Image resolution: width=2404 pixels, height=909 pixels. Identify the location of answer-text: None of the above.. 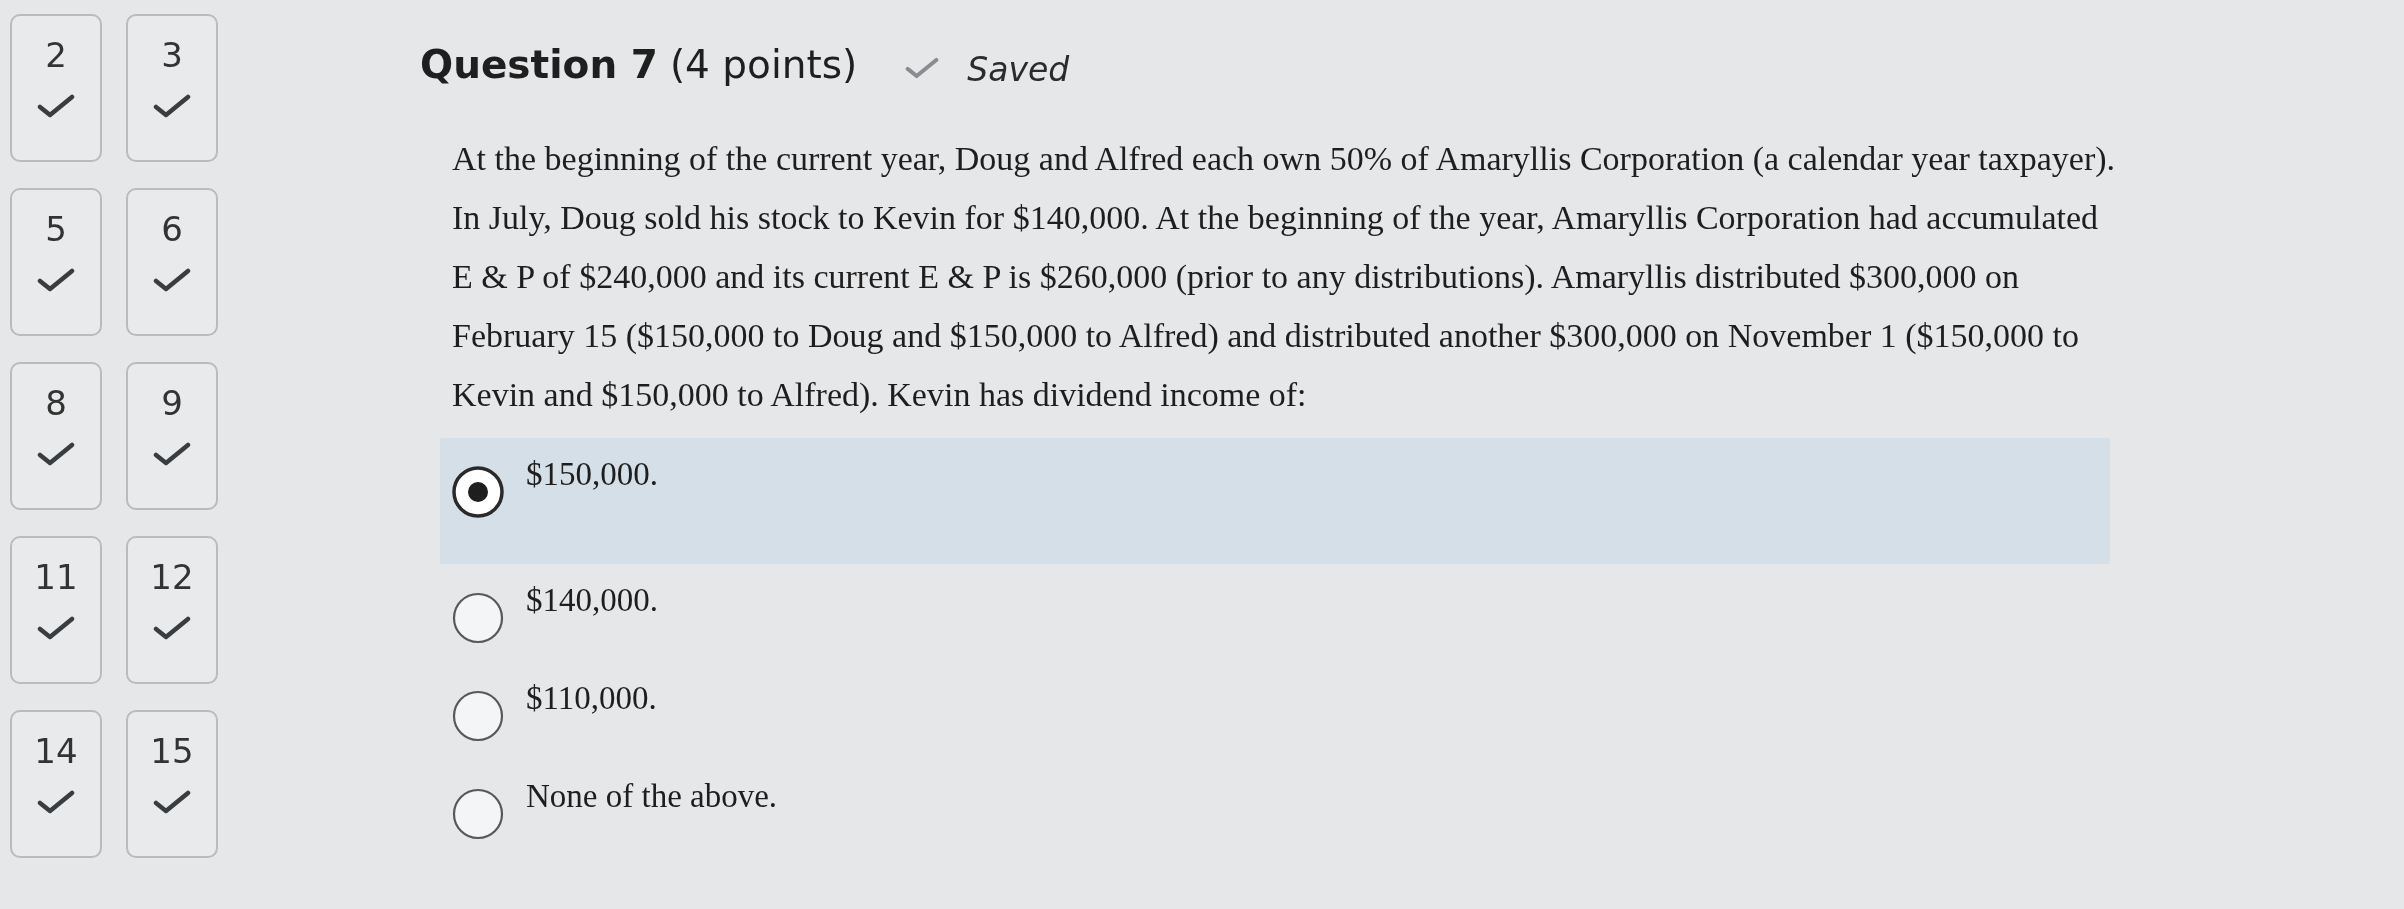
(652, 796).